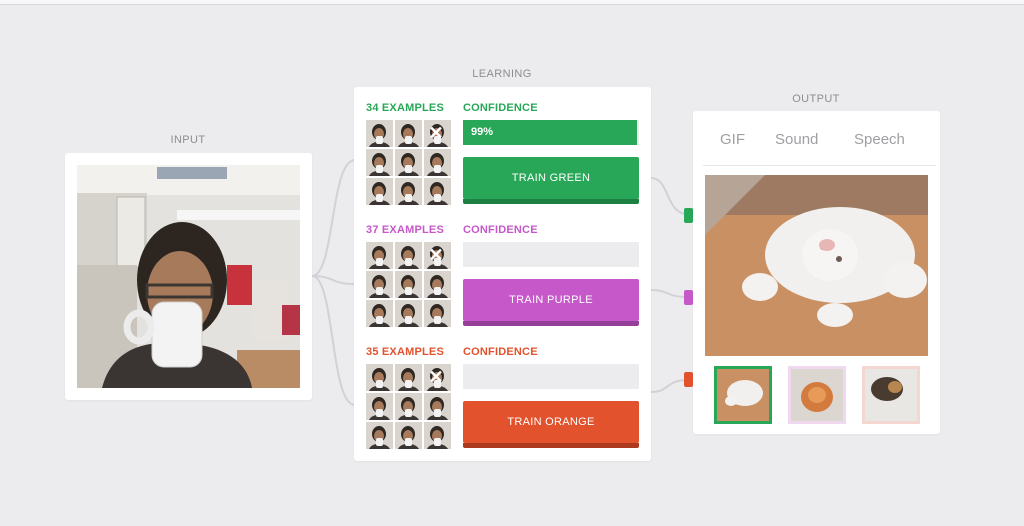 Image resolution: width=1024 pixels, height=526 pixels. I want to click on output-panel: GIF Sound Speech, so click(816, 272).